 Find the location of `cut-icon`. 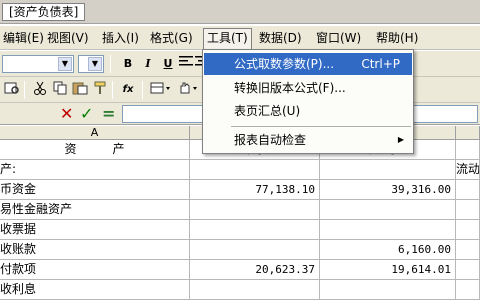

cut-icon is located at coordinates (40, 90).